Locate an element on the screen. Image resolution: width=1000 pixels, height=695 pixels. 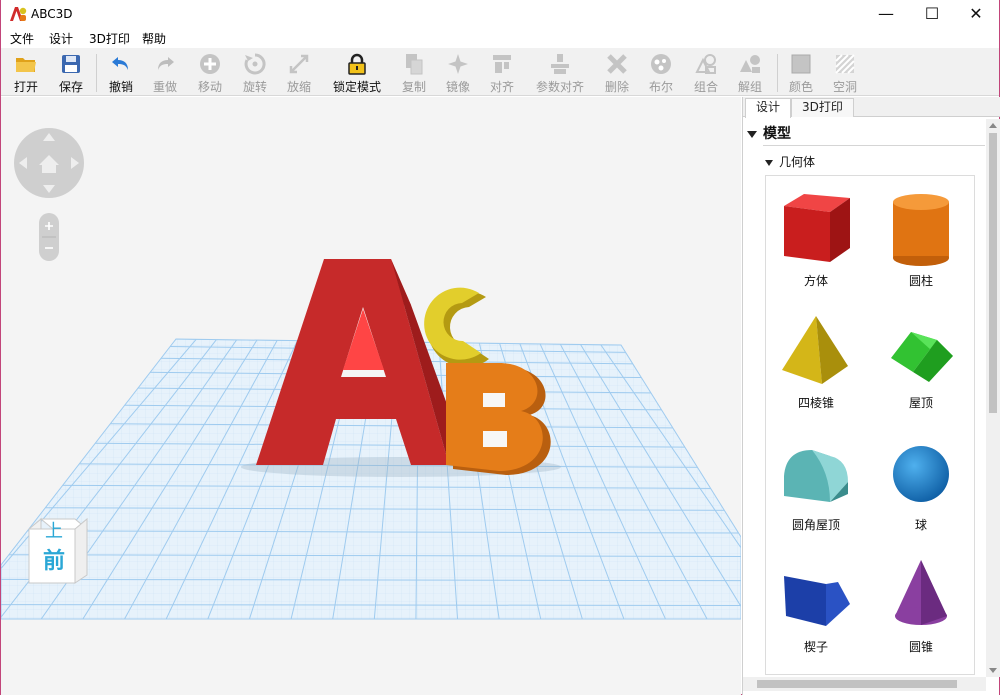
scale-button: 放缩 is located at coordinates (299, 73).